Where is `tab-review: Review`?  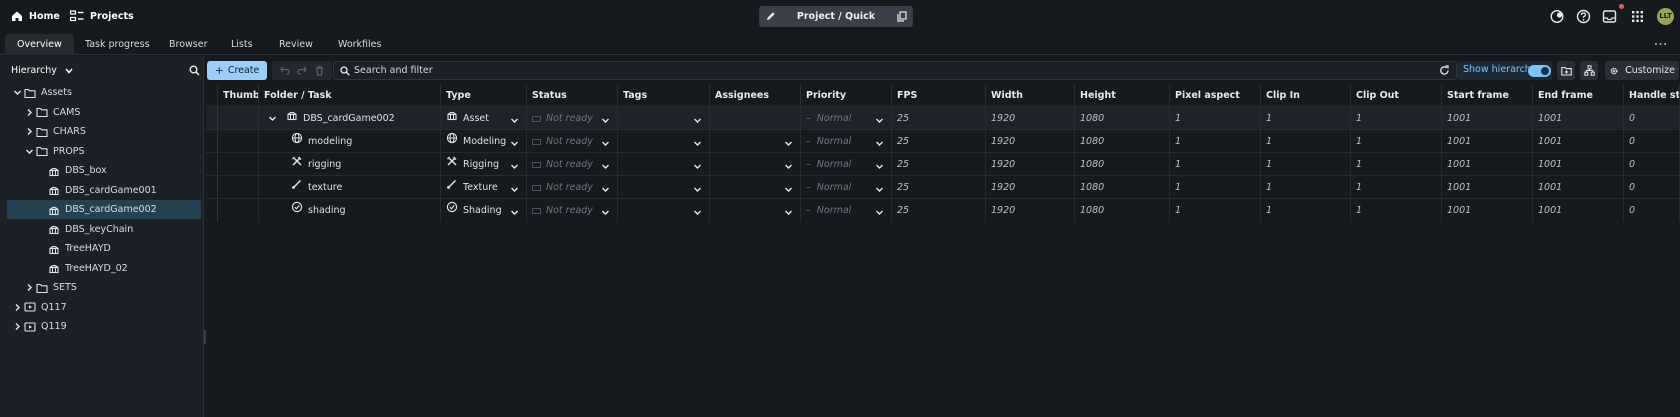 tab-review: Review is located at coordinates (296, 44).